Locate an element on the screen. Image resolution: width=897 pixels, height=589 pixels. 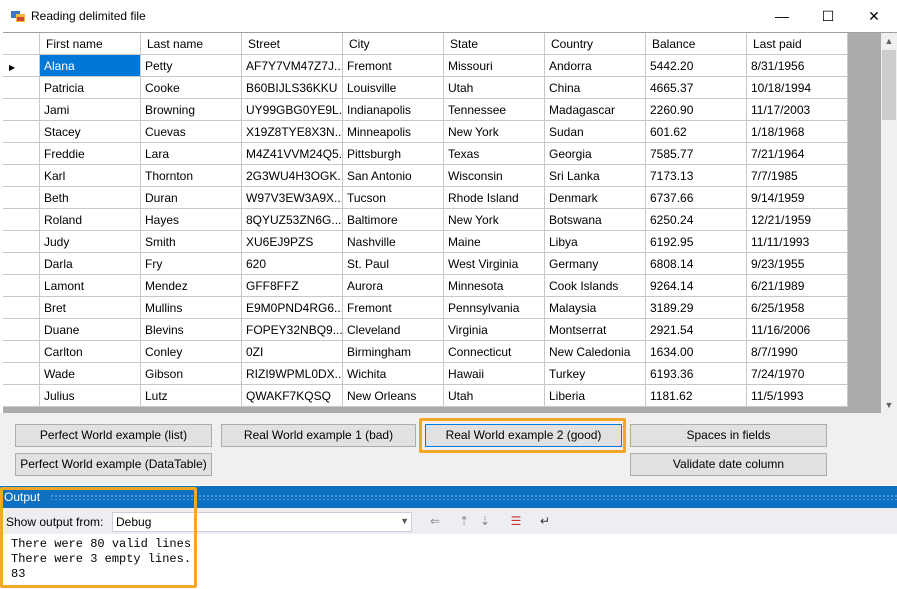
grid-cell: Karl is located at coordinates (90, 175).